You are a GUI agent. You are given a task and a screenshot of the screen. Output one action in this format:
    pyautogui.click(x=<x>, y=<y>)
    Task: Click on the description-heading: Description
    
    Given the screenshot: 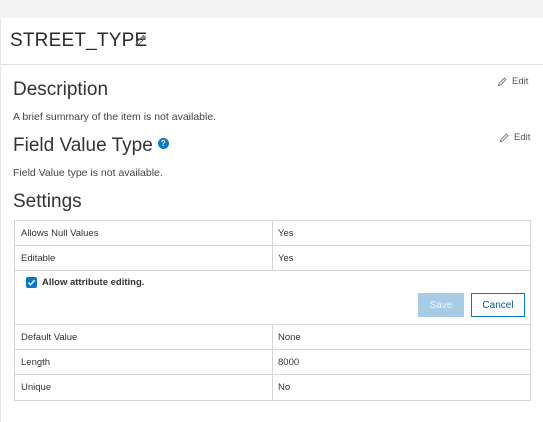 What is the action you would take?
    pyautogui.click(x=61, y=89)
    